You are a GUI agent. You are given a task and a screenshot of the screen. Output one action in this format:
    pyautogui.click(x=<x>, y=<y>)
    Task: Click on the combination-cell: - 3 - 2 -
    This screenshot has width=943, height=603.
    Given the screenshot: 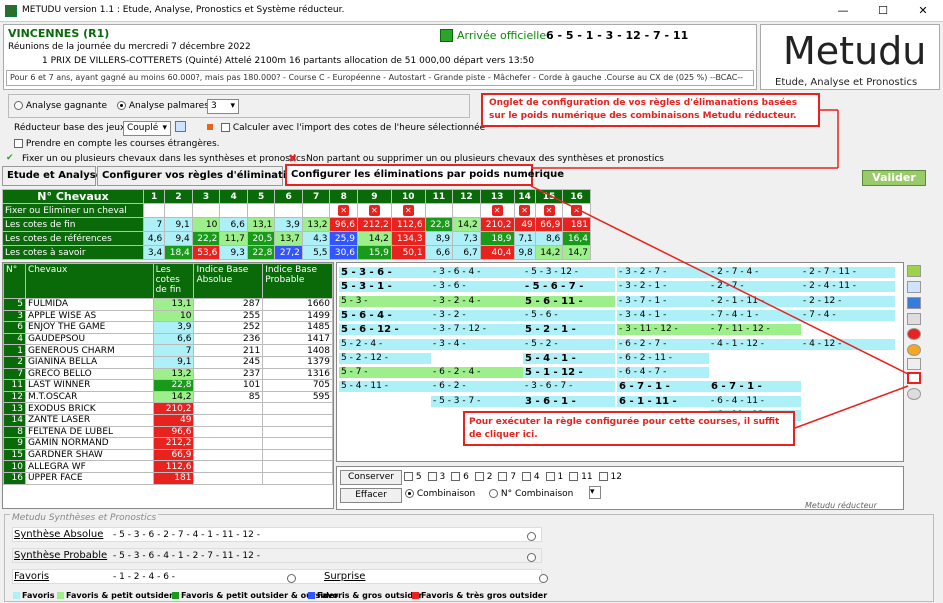 What is the action you would take?
    pyautogui.click(x=477, y=315)
    